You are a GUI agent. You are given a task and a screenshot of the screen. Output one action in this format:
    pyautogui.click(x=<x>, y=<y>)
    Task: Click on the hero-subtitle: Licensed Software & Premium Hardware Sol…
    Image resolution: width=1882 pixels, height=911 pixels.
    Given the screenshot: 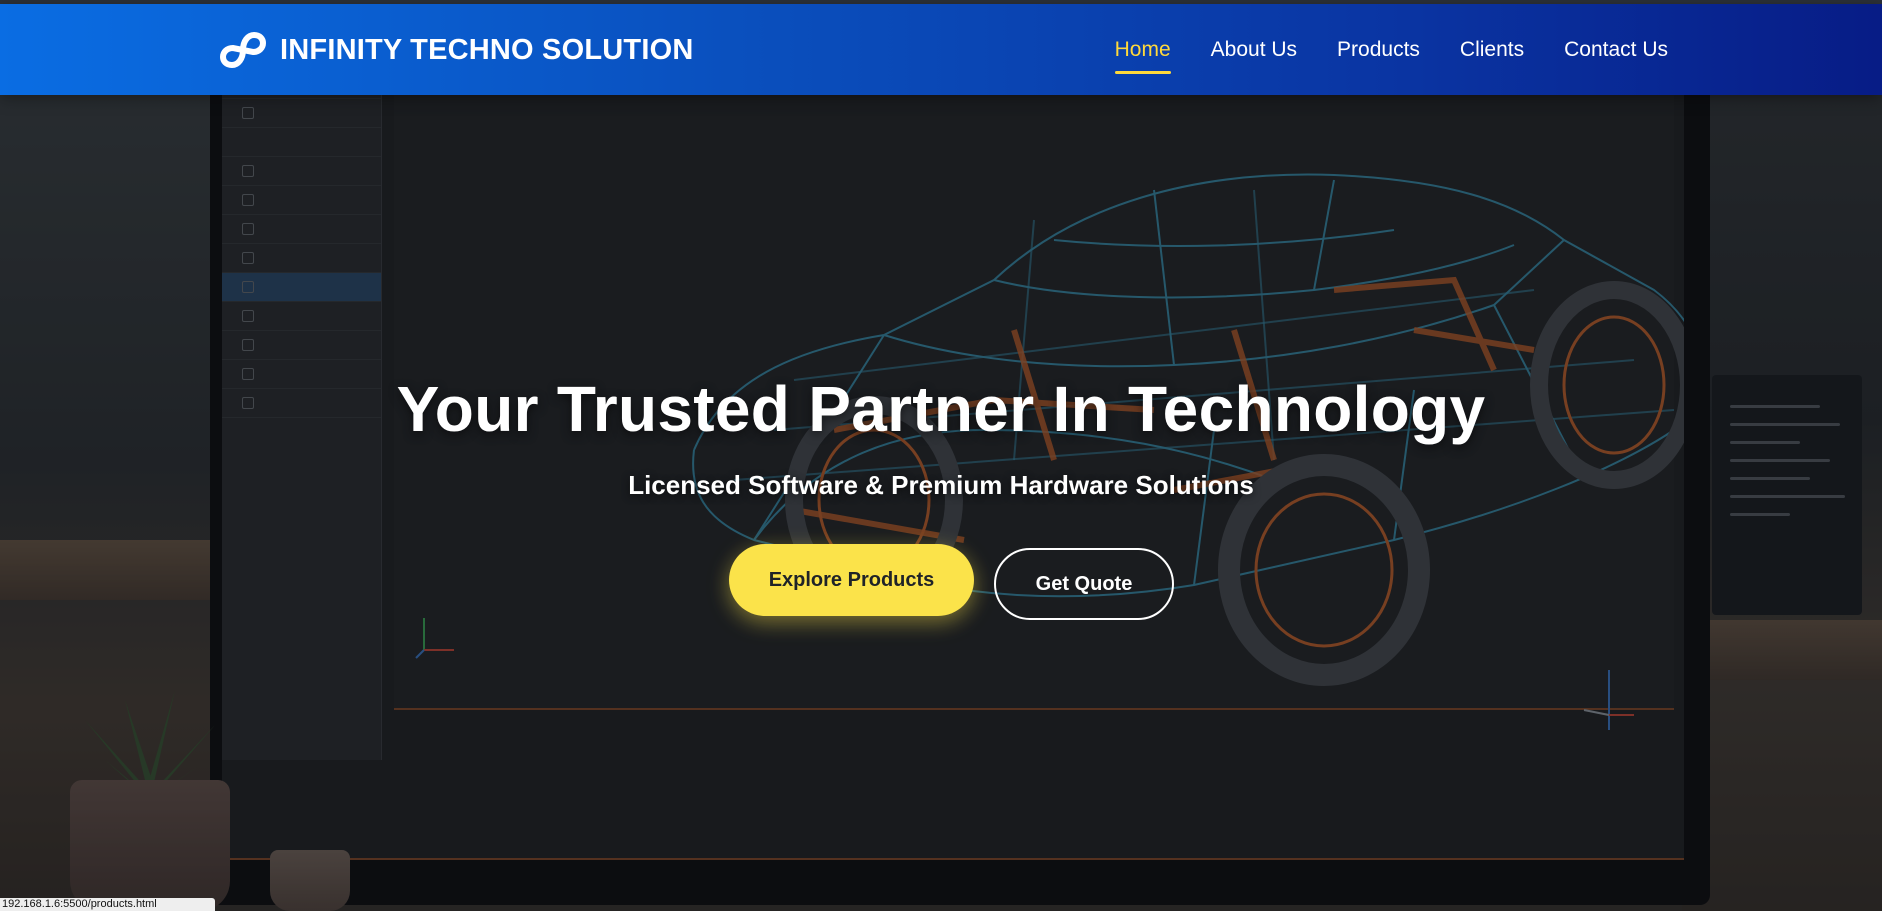 What is the action you would take?
    pyautogui.click(x=941, y=485)
    